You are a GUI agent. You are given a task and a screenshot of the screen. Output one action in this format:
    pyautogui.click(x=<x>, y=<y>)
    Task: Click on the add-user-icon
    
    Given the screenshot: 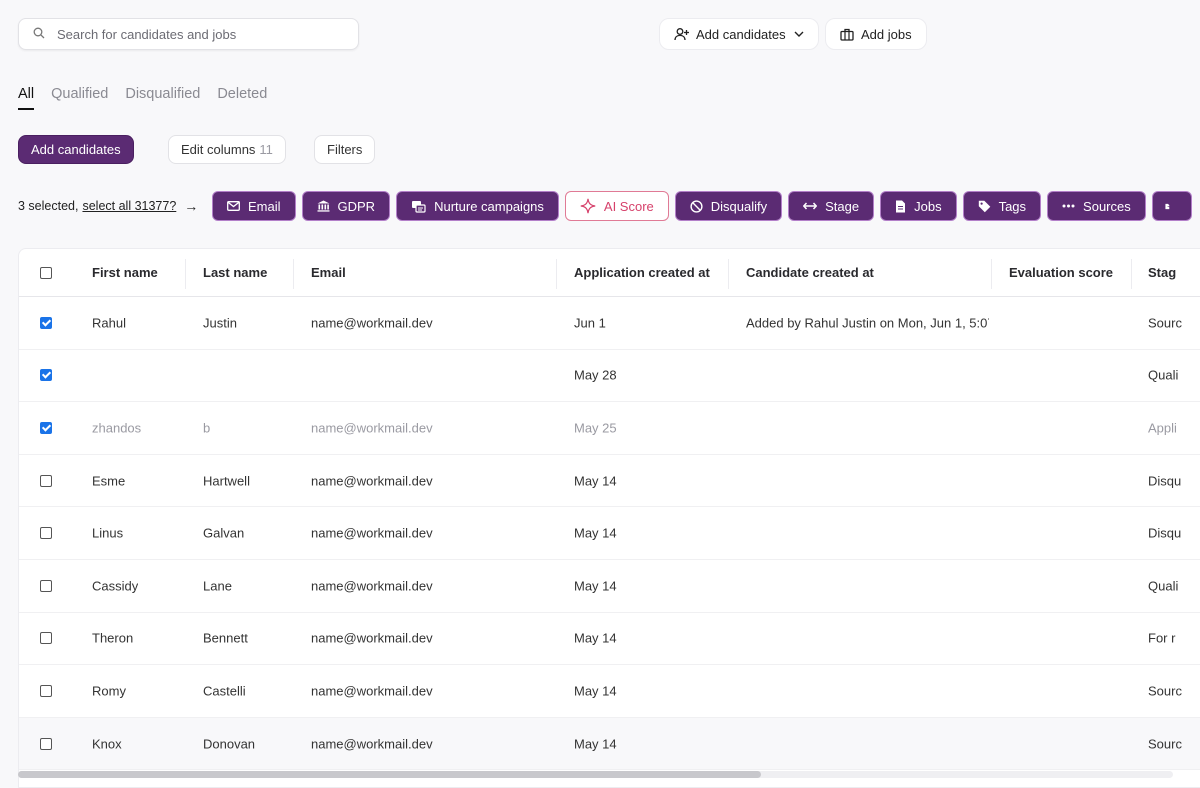 What is the action you would take?
    pyautogui.click(x=681, y=34)
    